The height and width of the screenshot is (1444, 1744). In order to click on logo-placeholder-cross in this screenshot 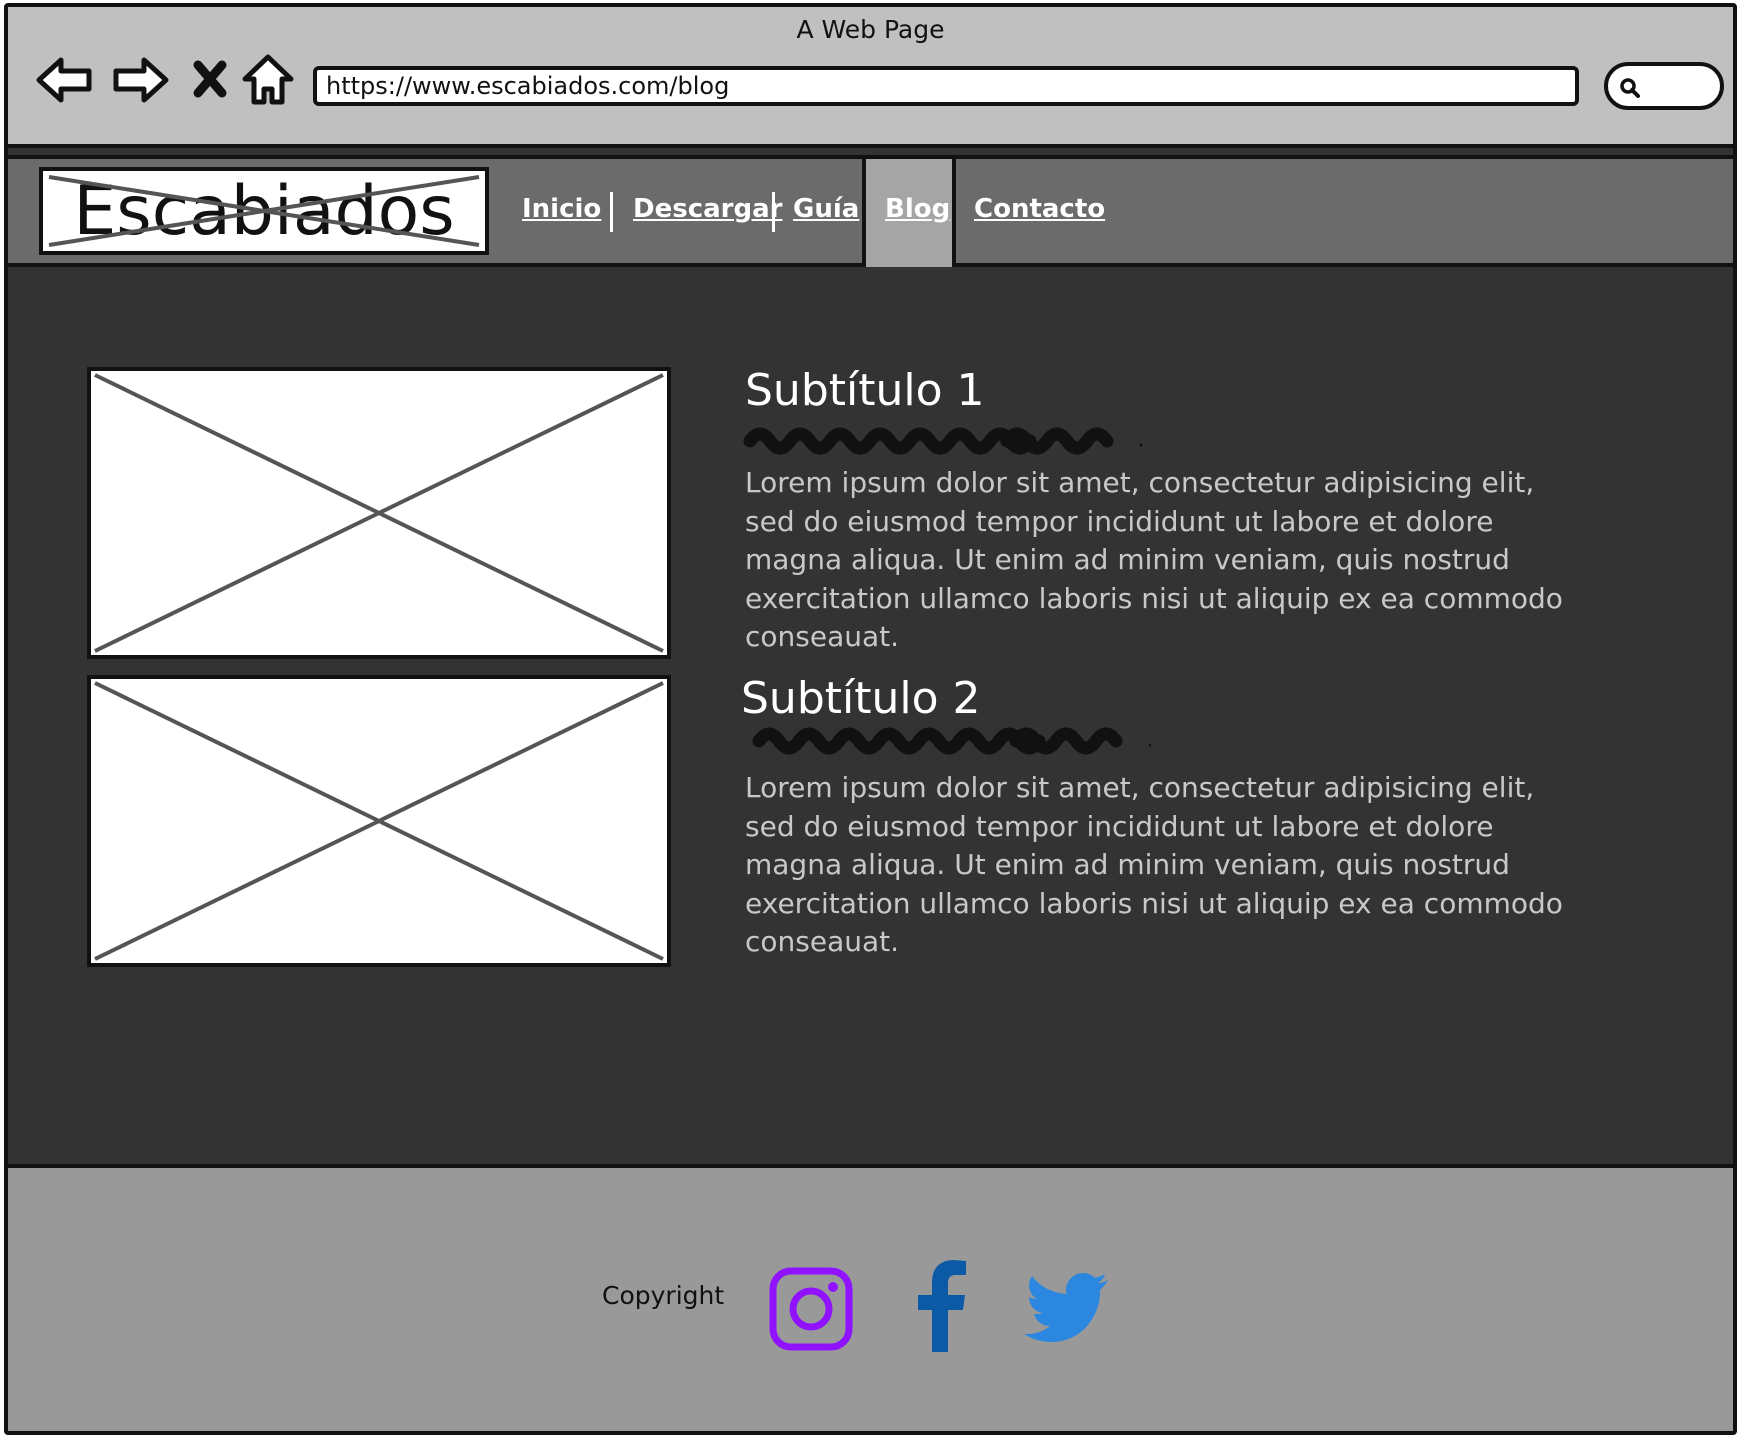, I will do `click(264, 211)`.